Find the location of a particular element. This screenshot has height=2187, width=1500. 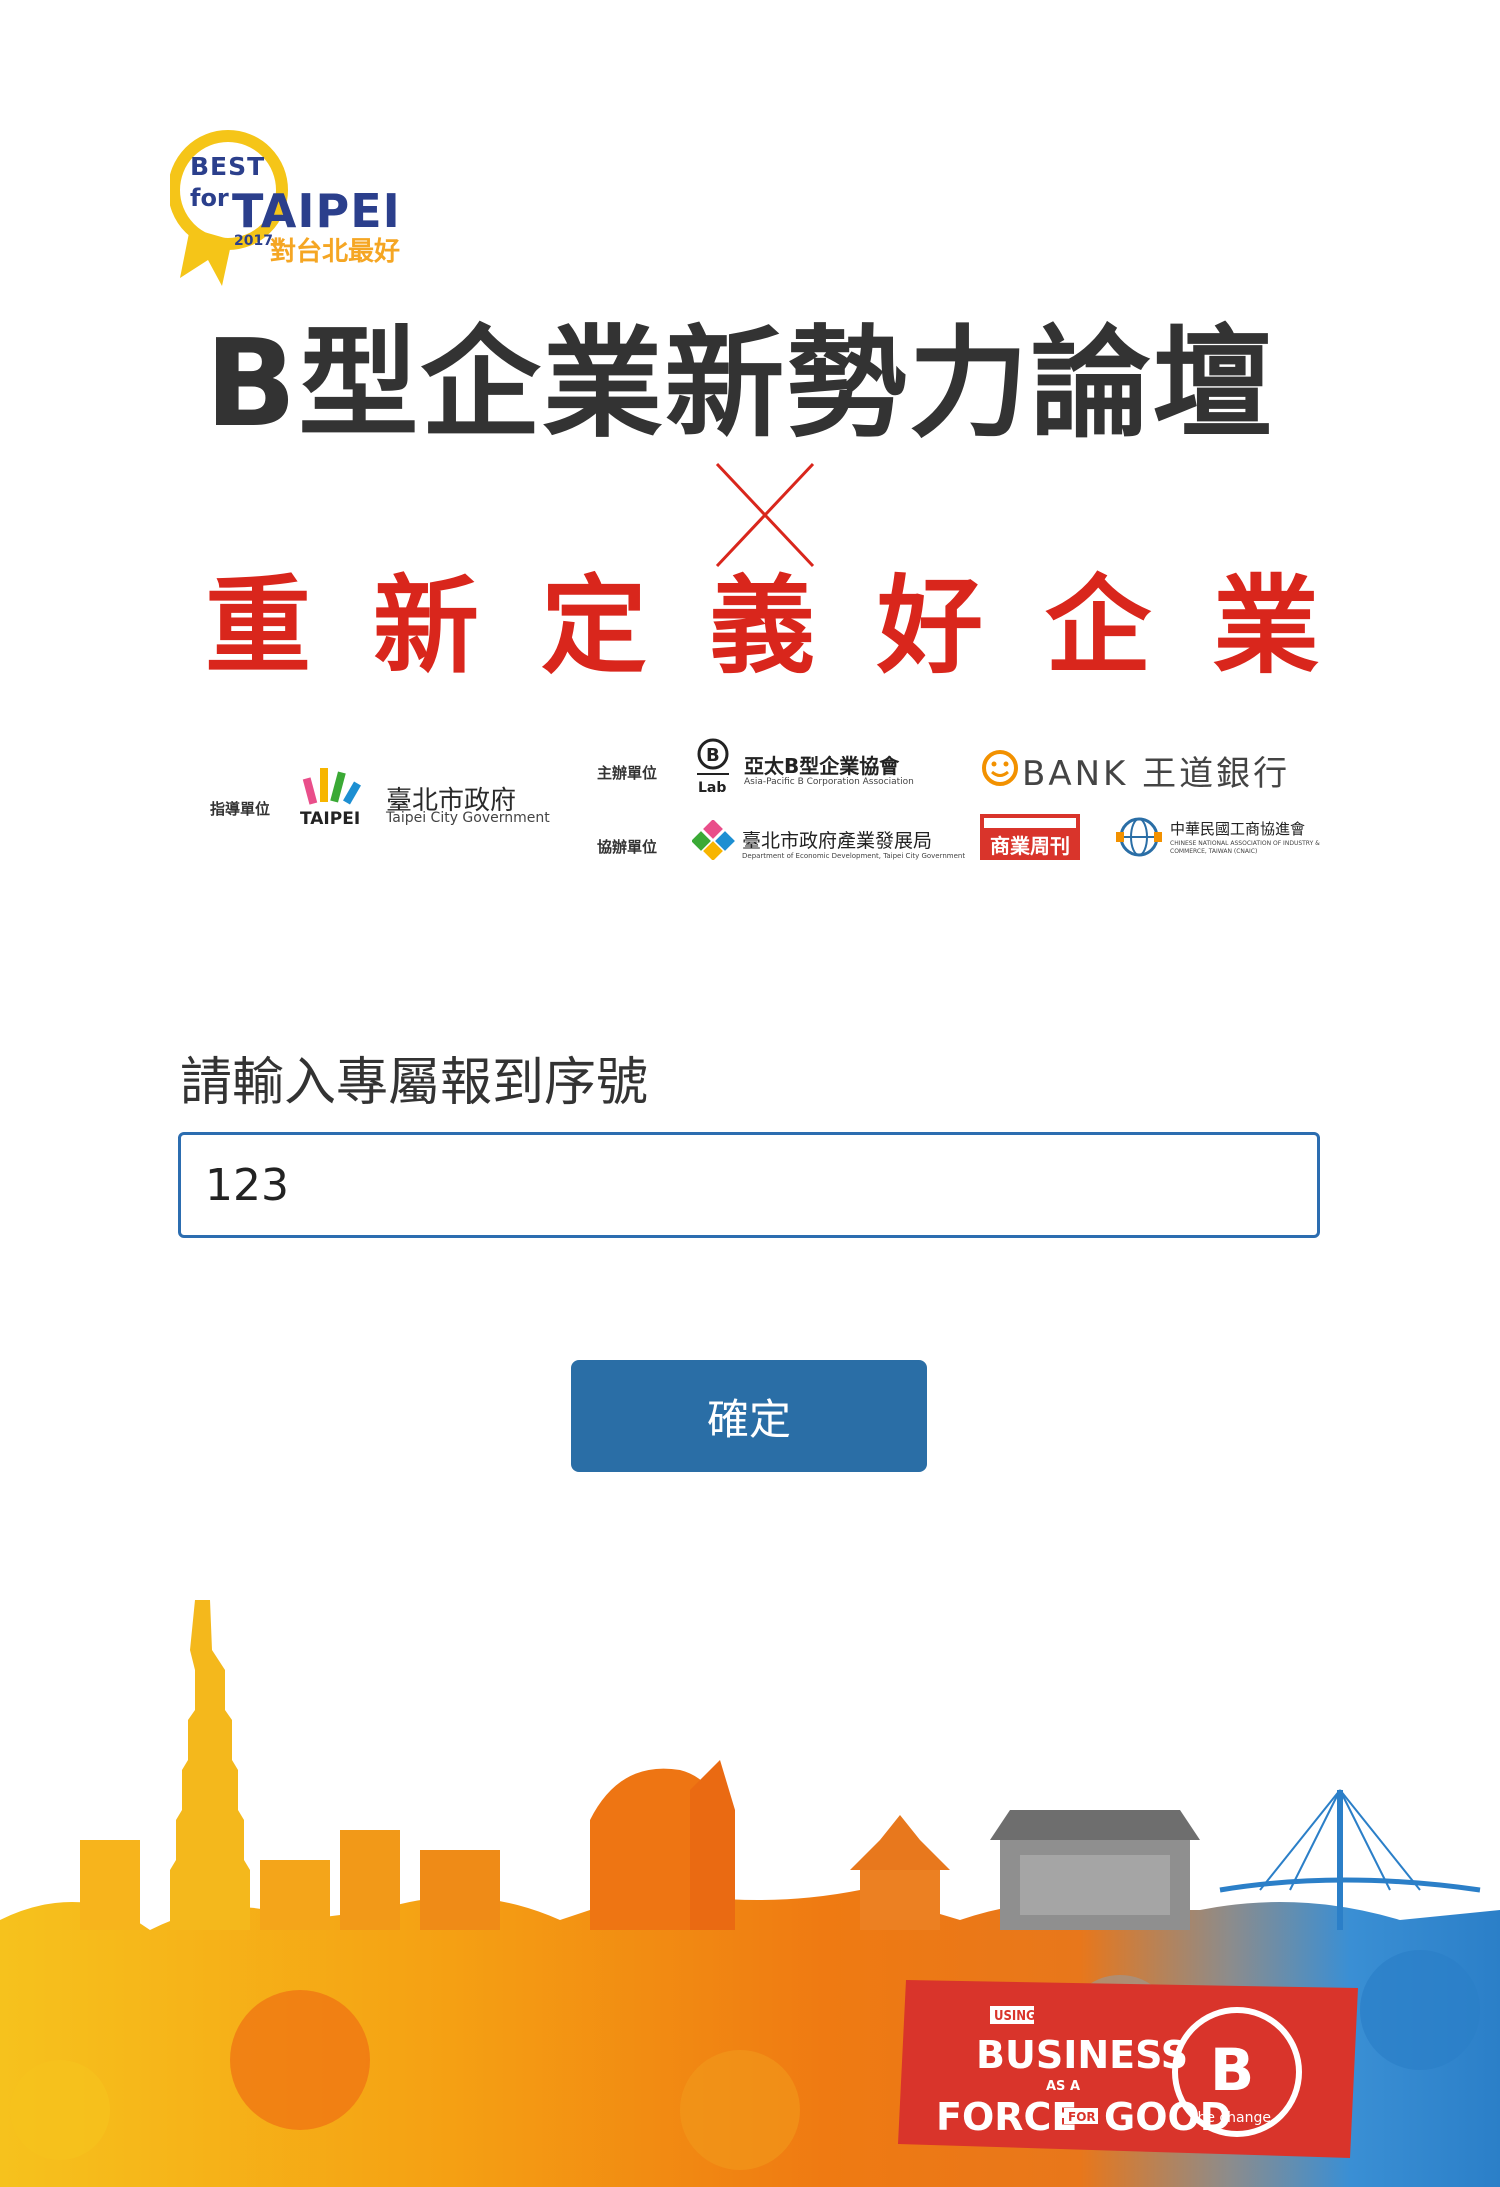

obank-smile-icon is located at coordinates (1000, 768).